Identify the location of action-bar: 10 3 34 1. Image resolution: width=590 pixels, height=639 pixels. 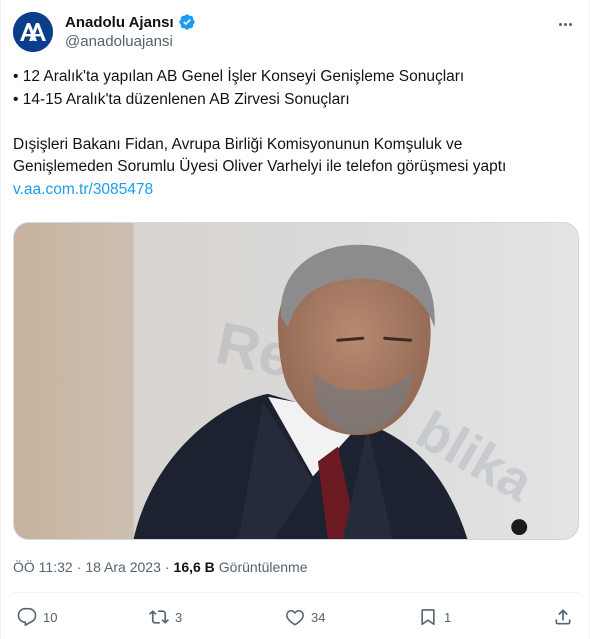
(296, 617).